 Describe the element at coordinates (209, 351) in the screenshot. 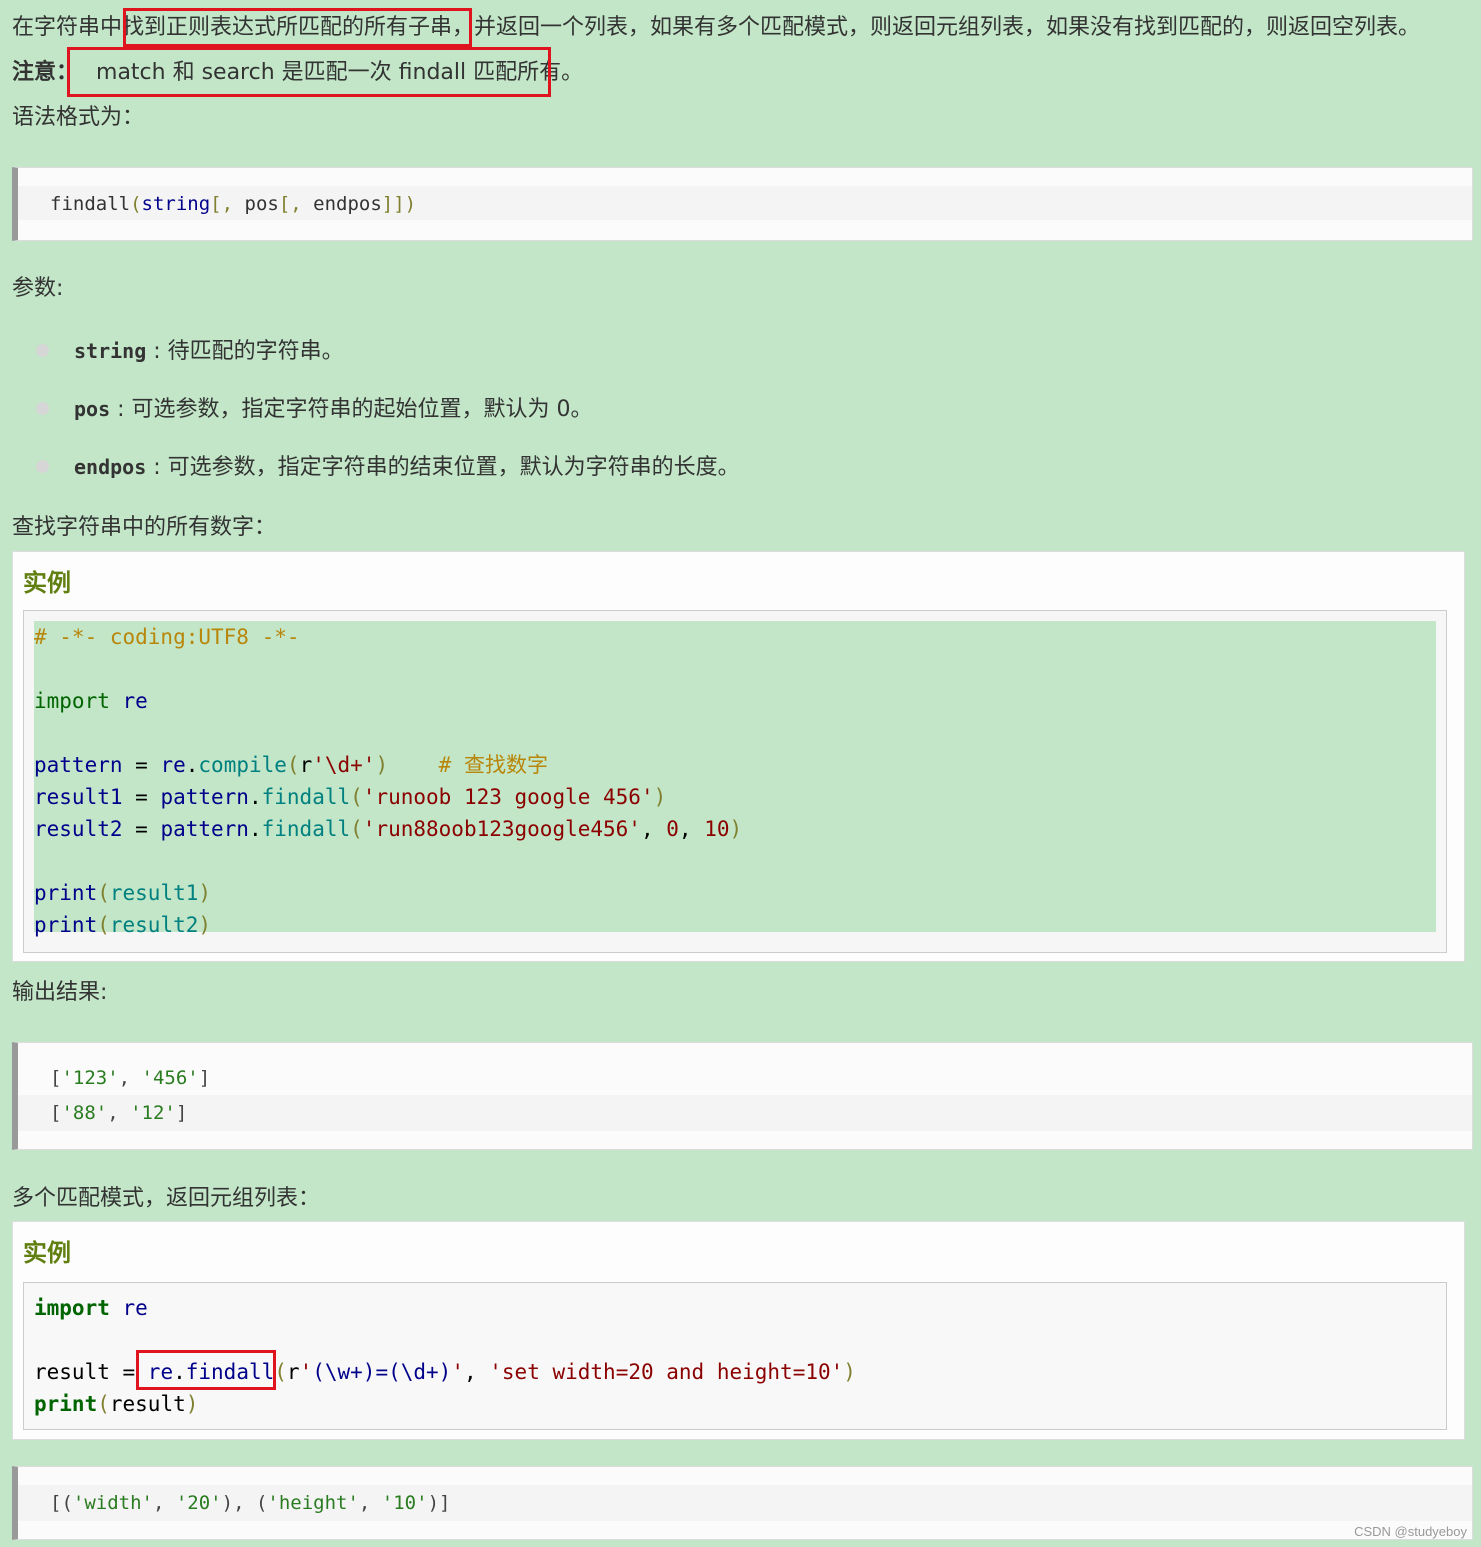

I see `param-item-string: string : 待匹配的字符串。` at that location.